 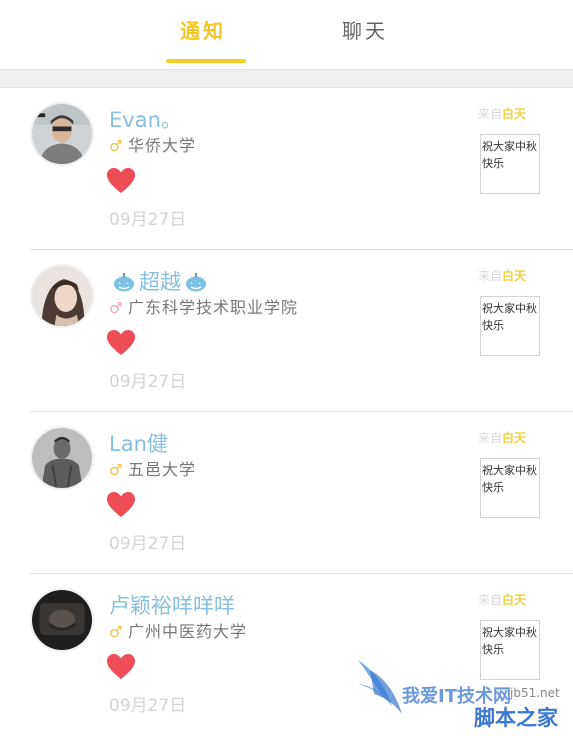 What do you see at coordinates (286, 34) in the screenshot?
I see `tab-bar: 通知 聊天` at bounding box center [286, 34].